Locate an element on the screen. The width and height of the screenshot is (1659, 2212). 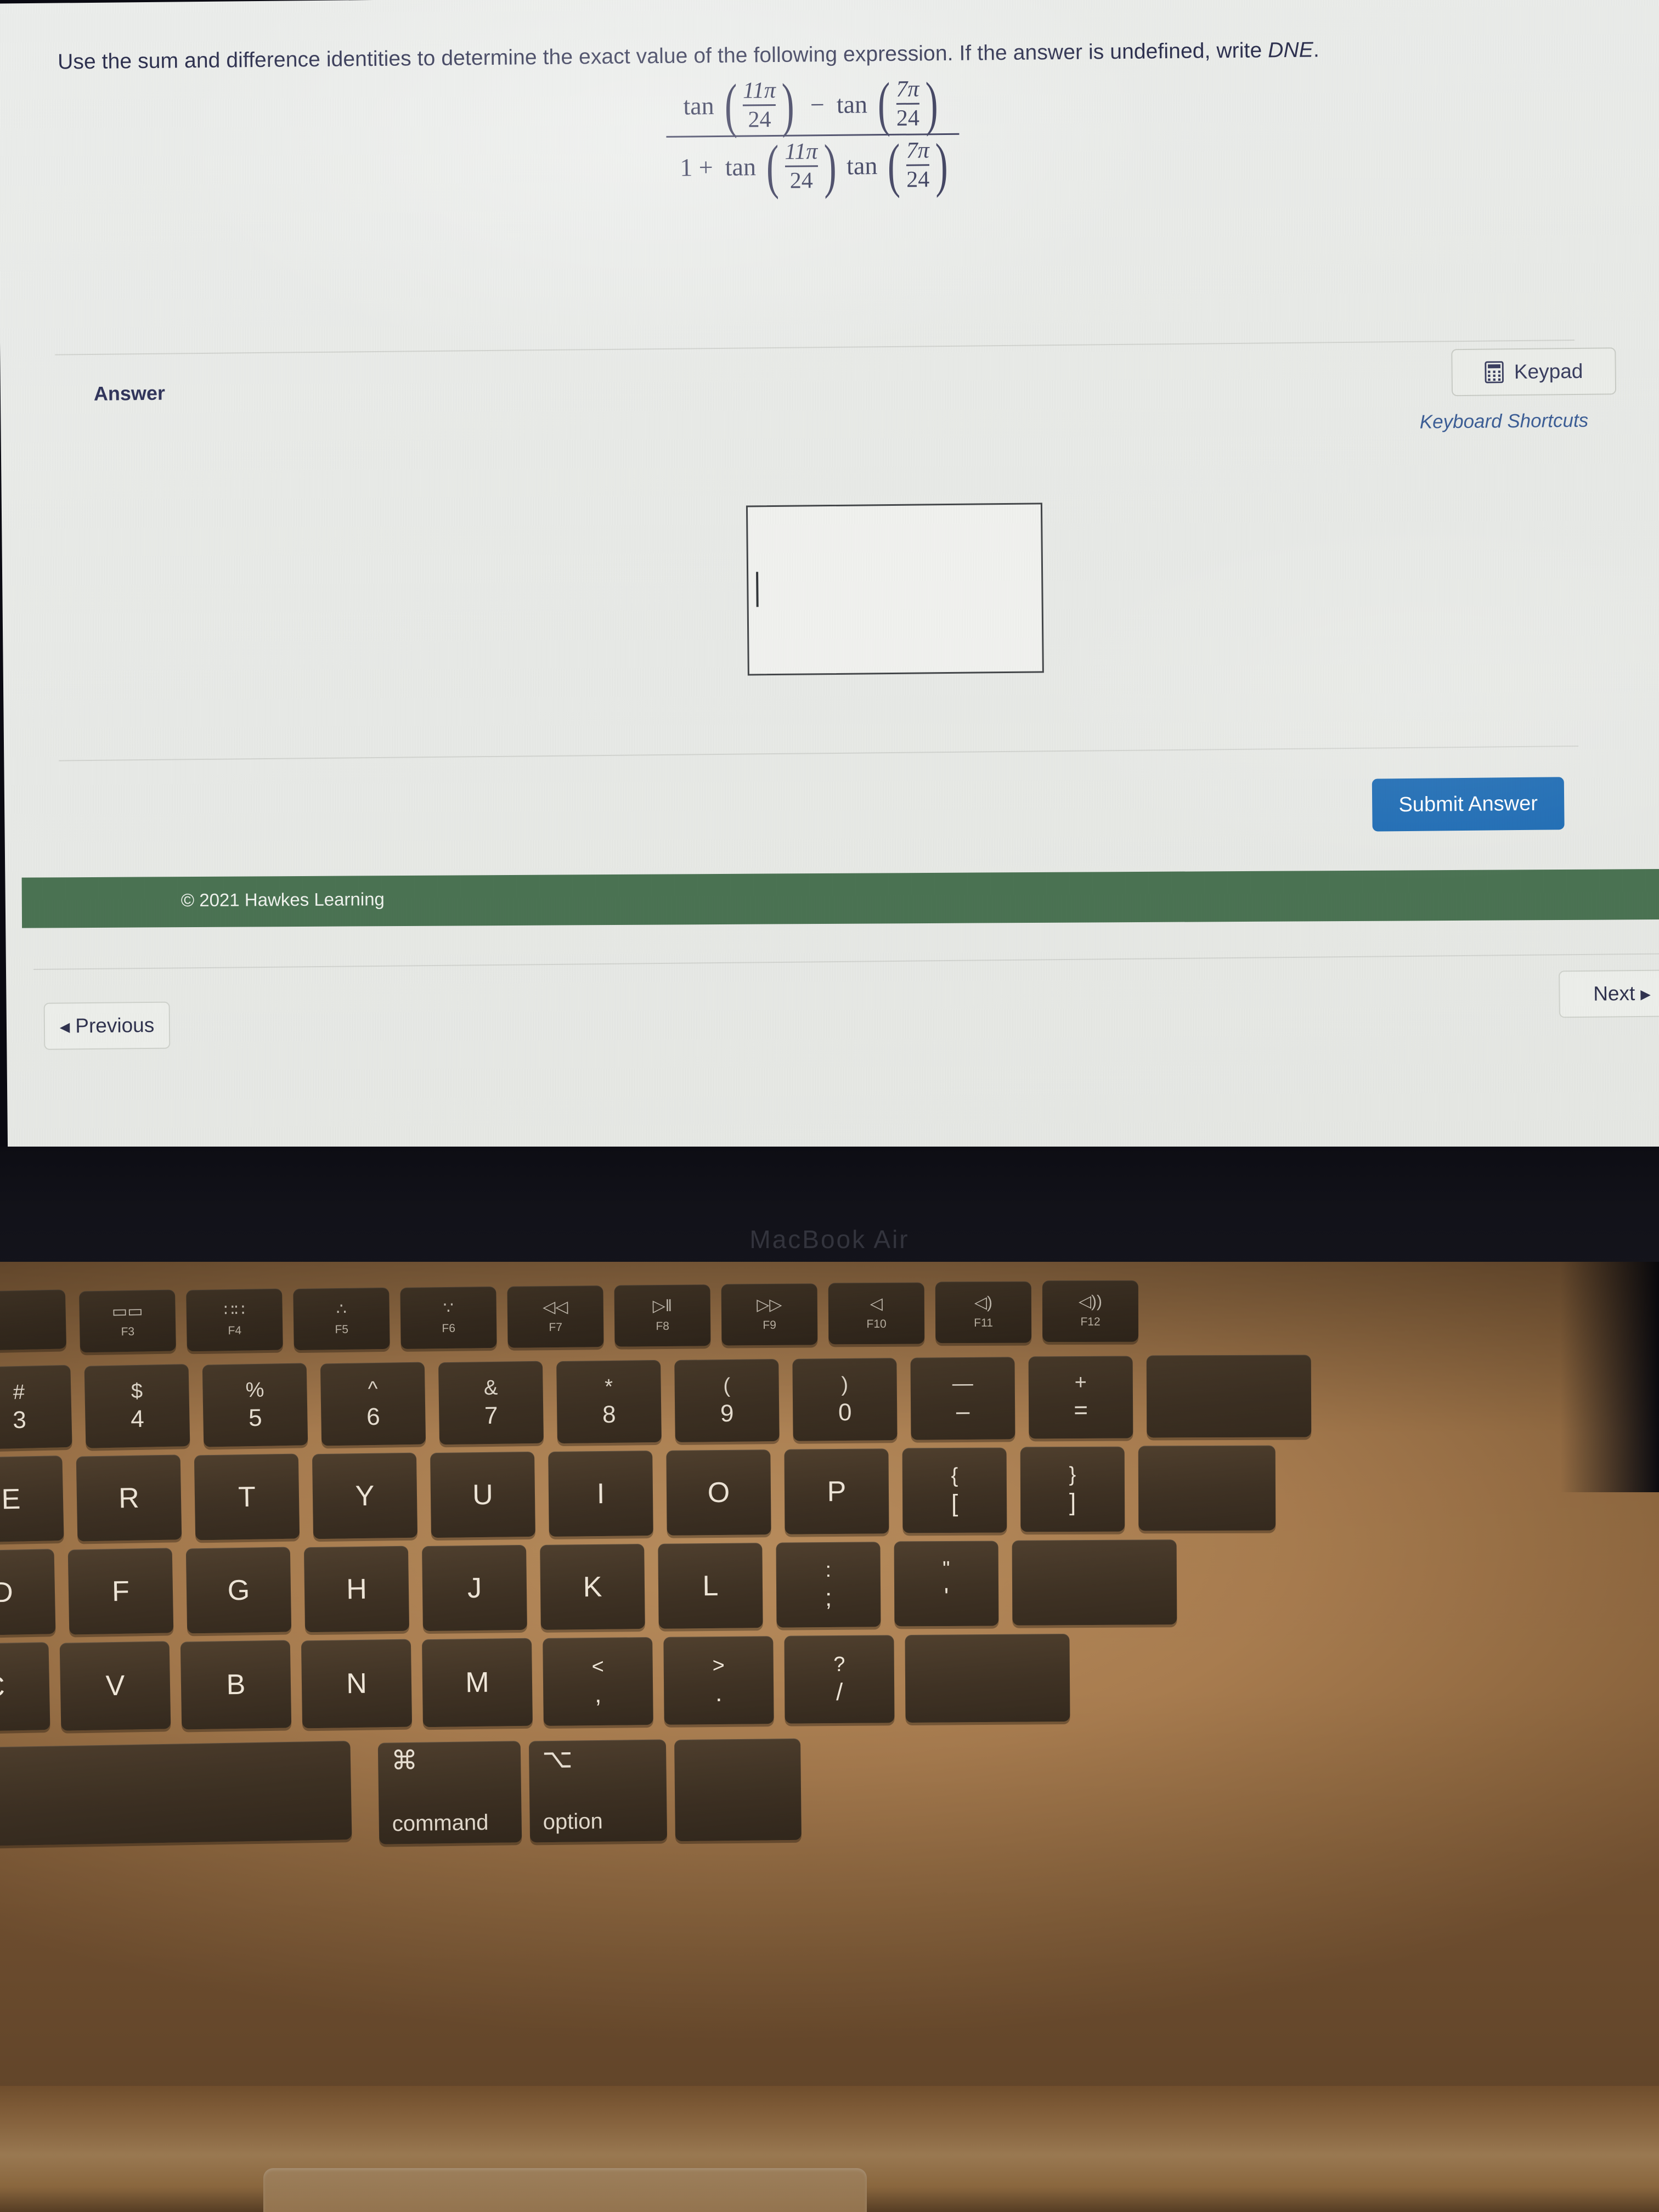
key-o: O is located at coordinates (718, 1493).